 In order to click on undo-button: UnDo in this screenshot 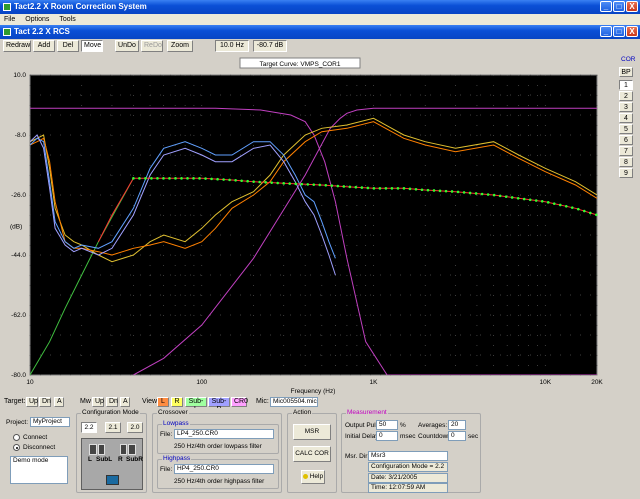, I will do `click(127, 46)`.